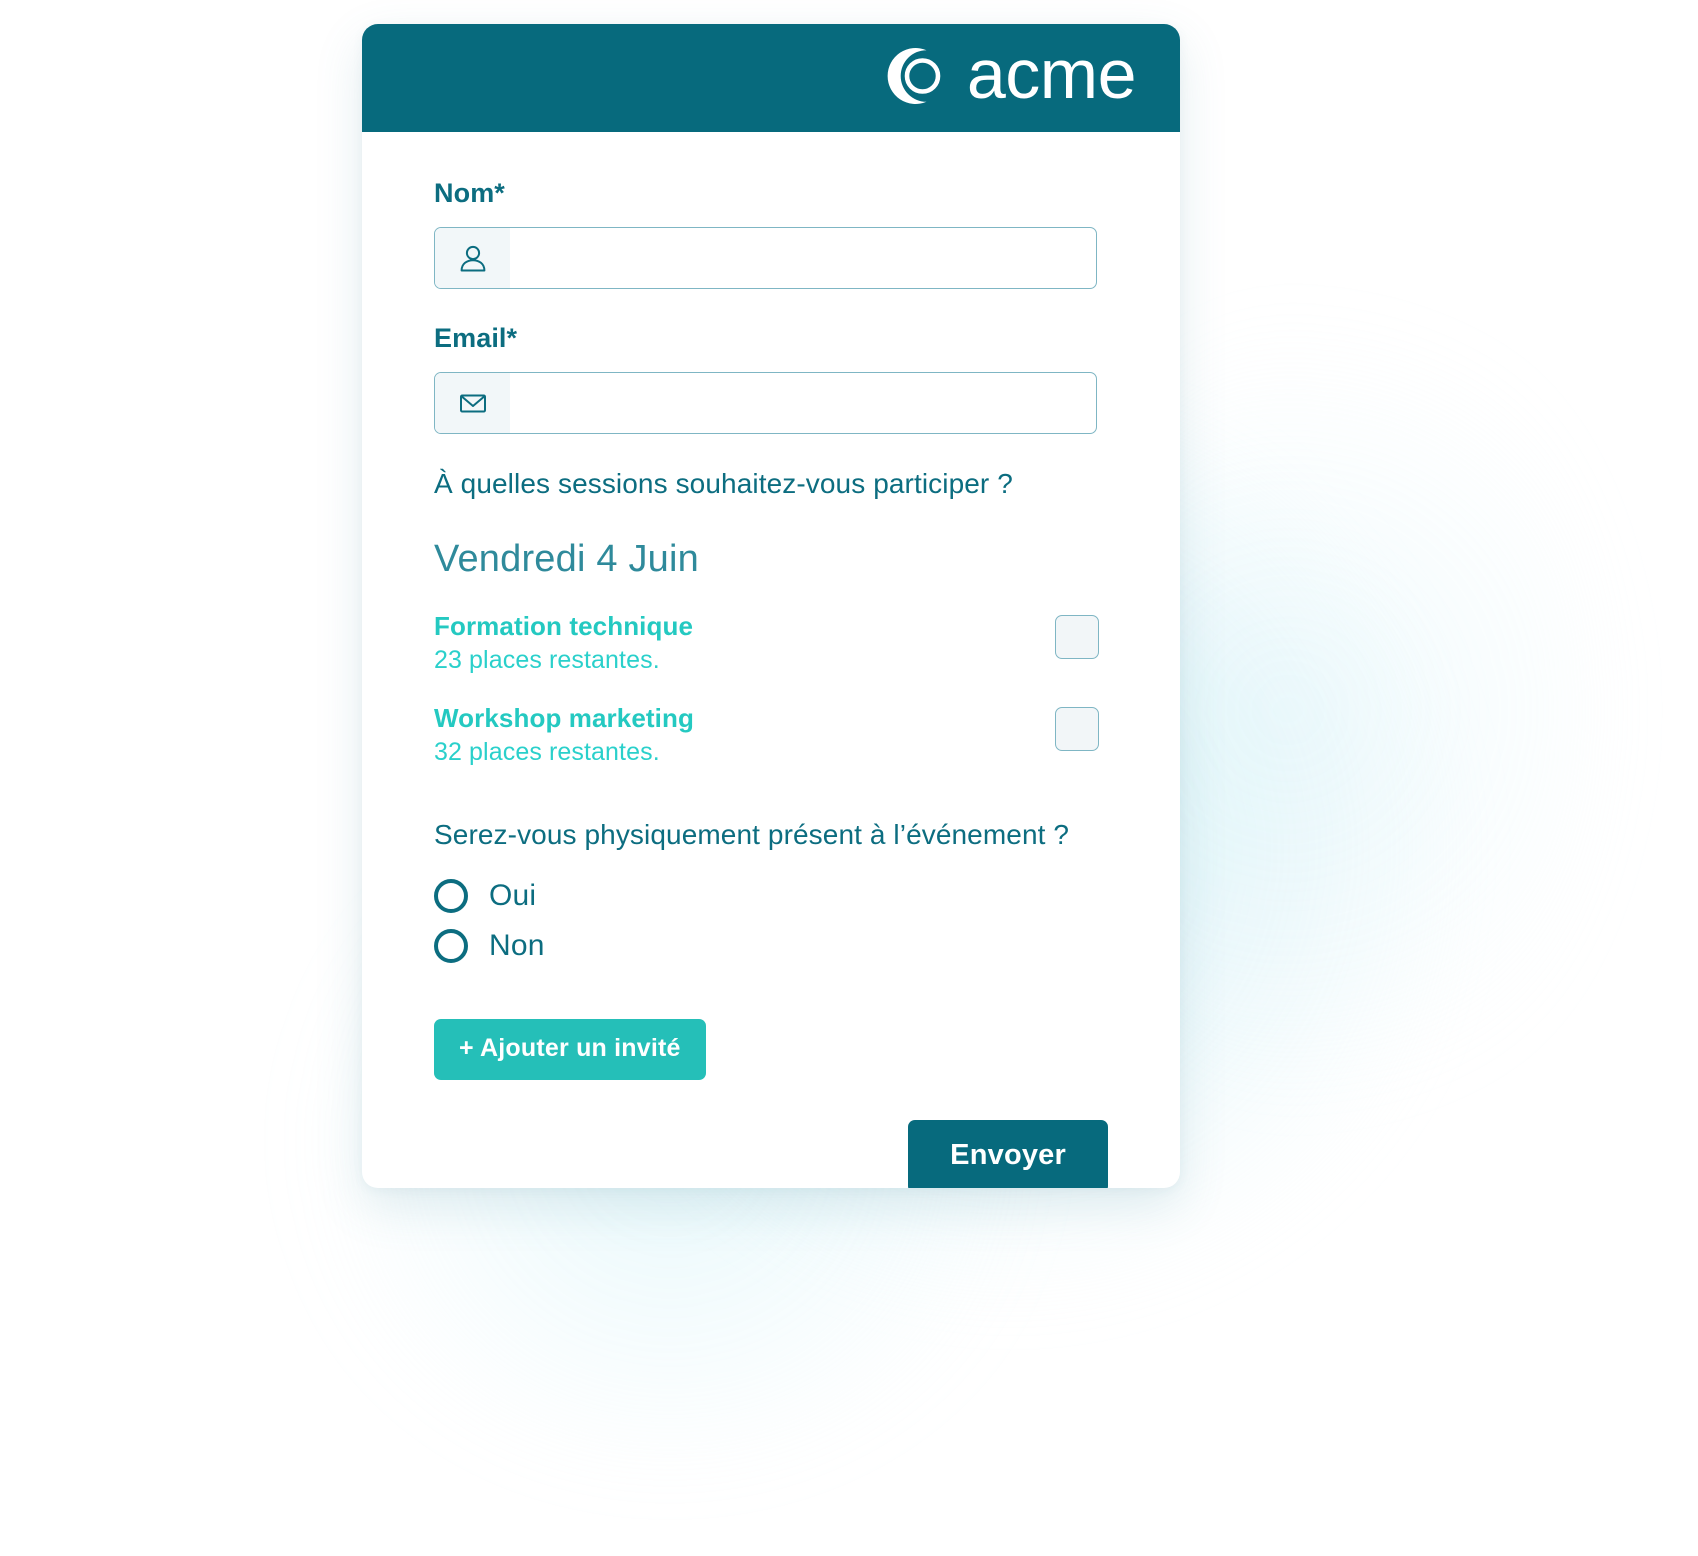 Image resolution: width=1698 pixels, height=1556 pixels. What do you see at coordinates (564, 718) in the screenshot?
I see `session-name: Workshop marketing` at bounding box center [564, 718].